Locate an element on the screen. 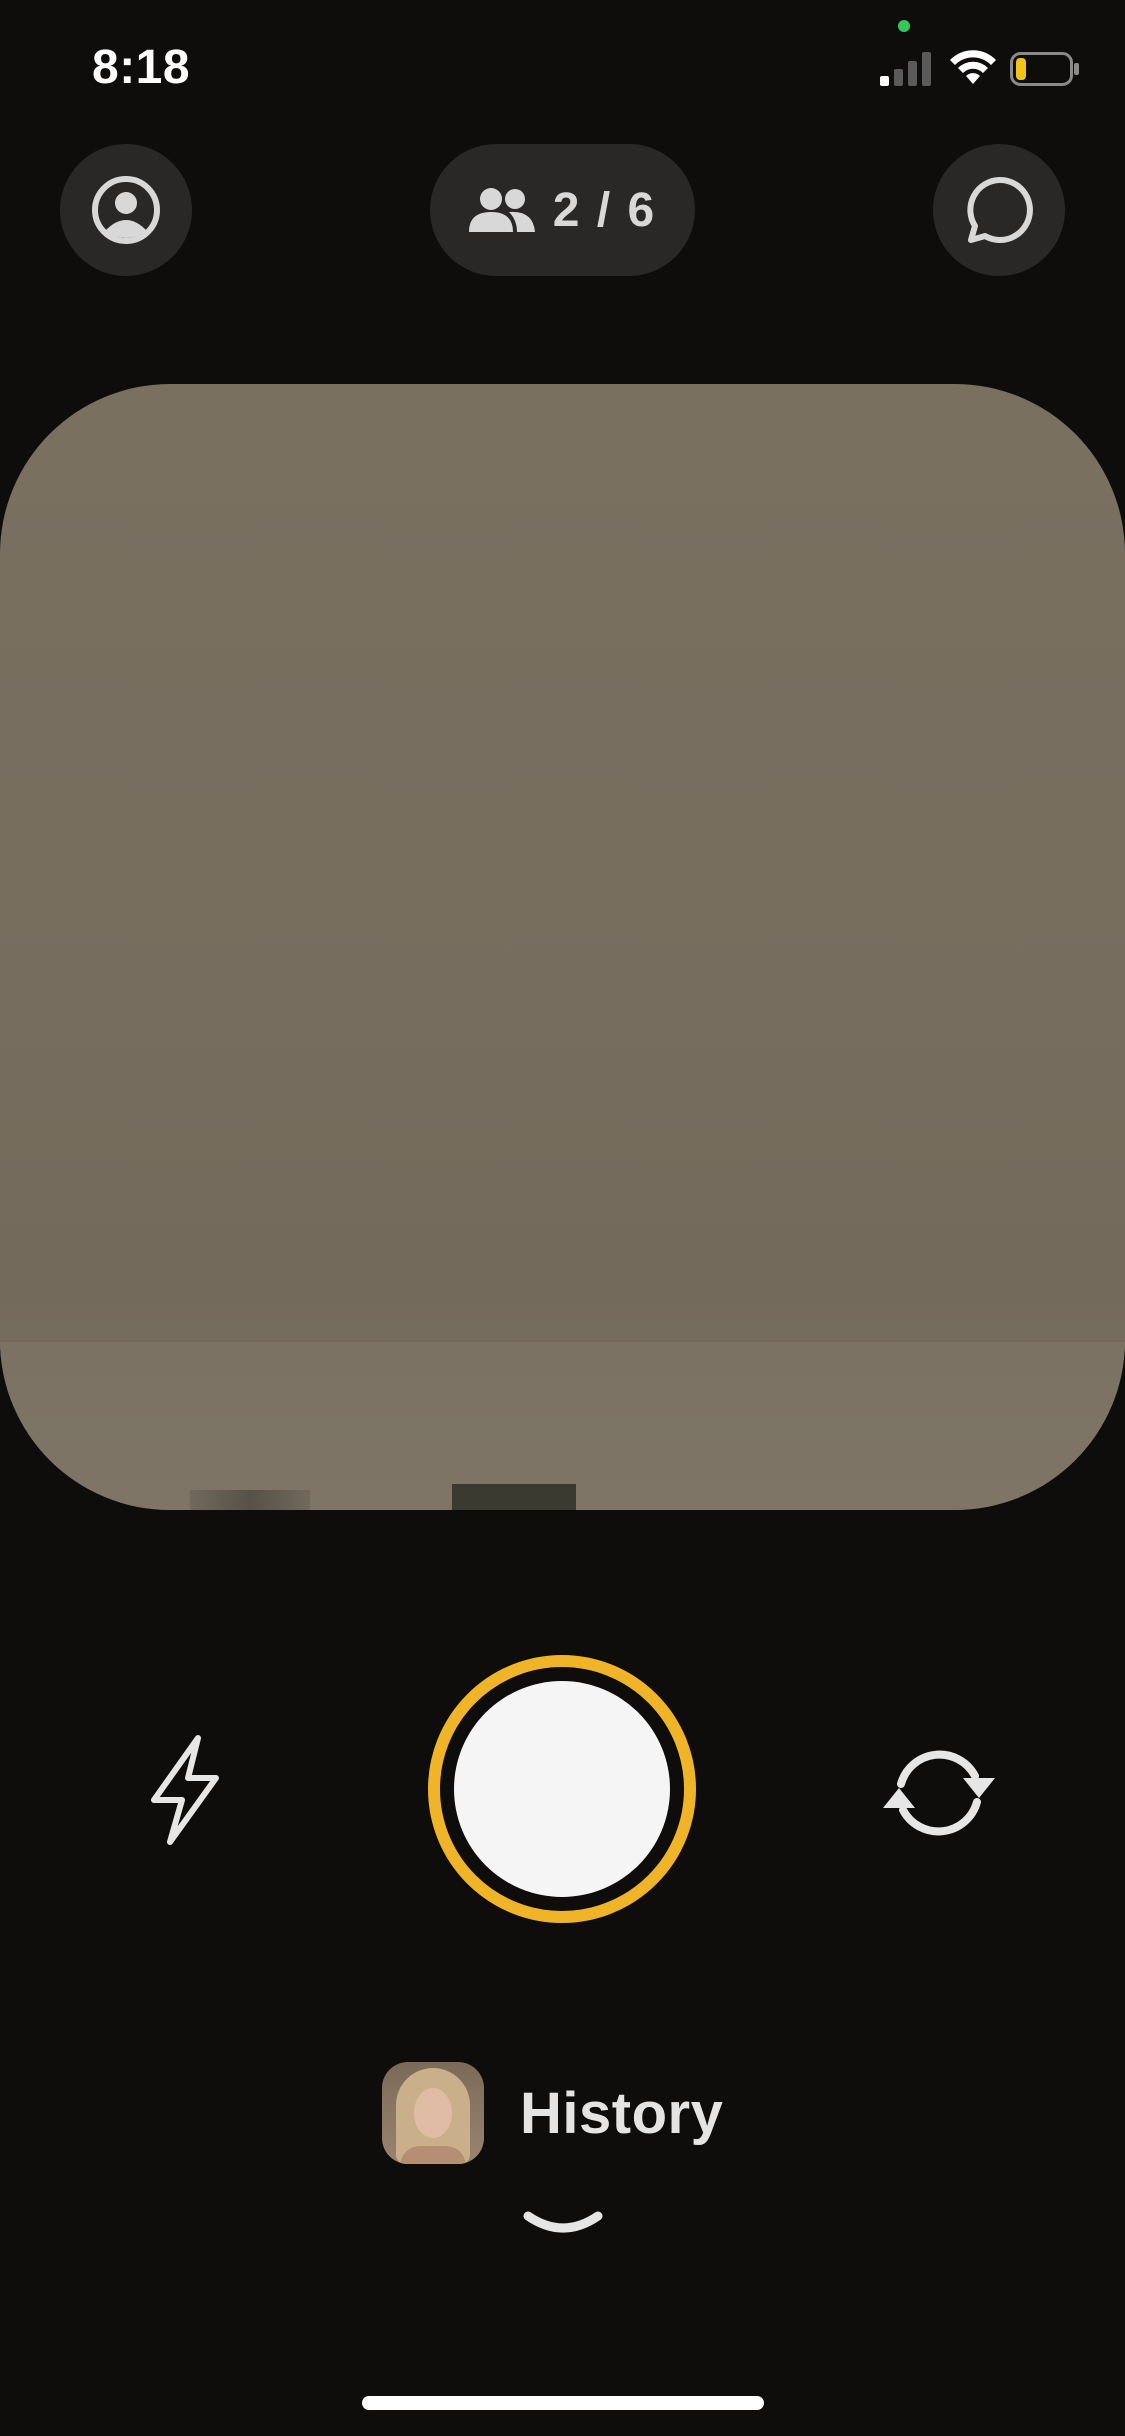  friends-count: 2 / 6 is located at coordinates (604, 210).